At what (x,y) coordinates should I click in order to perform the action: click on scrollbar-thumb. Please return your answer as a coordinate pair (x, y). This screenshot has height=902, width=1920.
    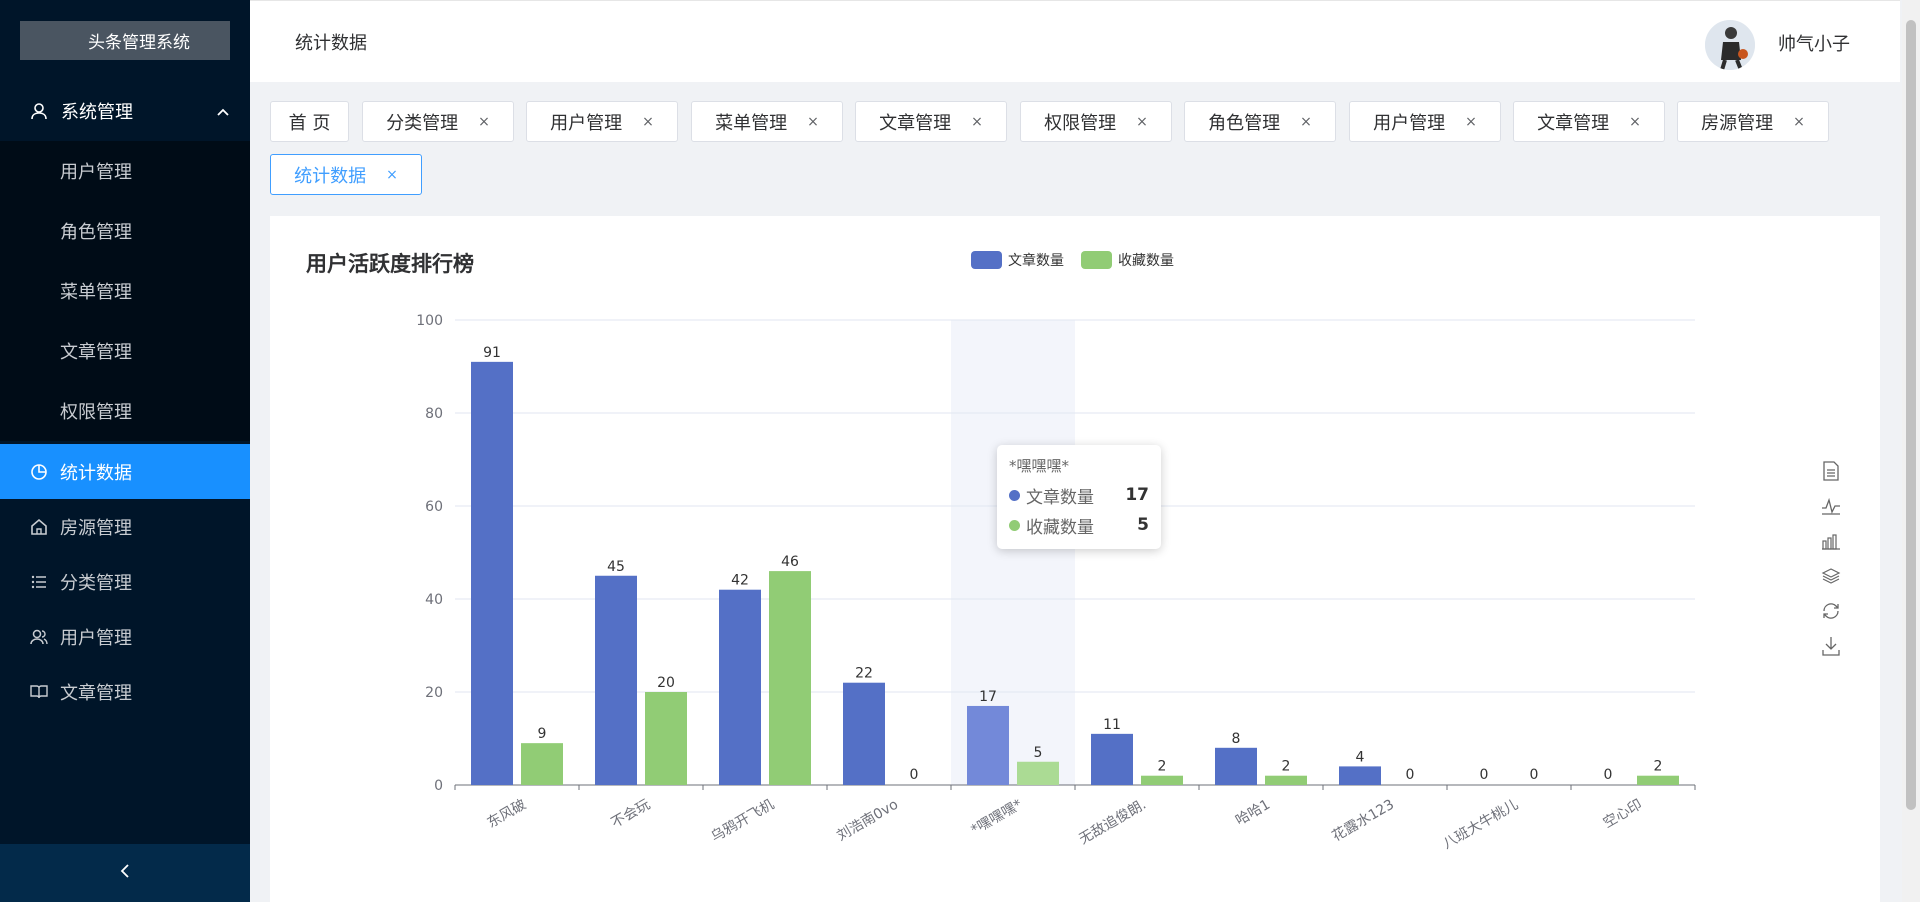
    Looking at the image, I should click on (1911, 415).